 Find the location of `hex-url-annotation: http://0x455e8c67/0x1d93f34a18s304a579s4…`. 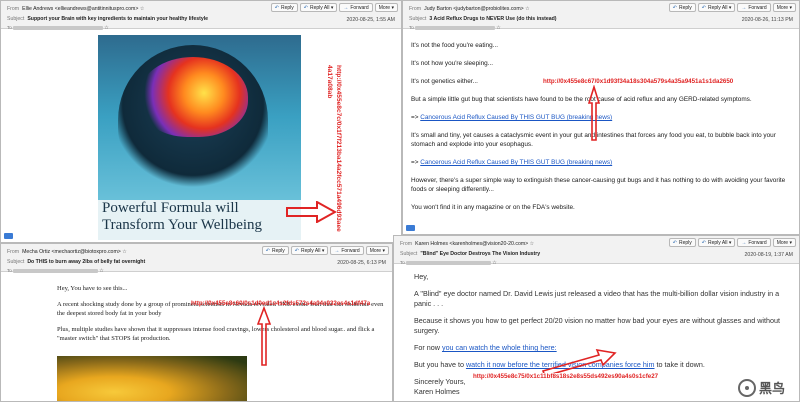

hex-url-annotation: http://0x455e8c67/0x1d93f34a18s304a579s4… is located at coordinates (638, 81).